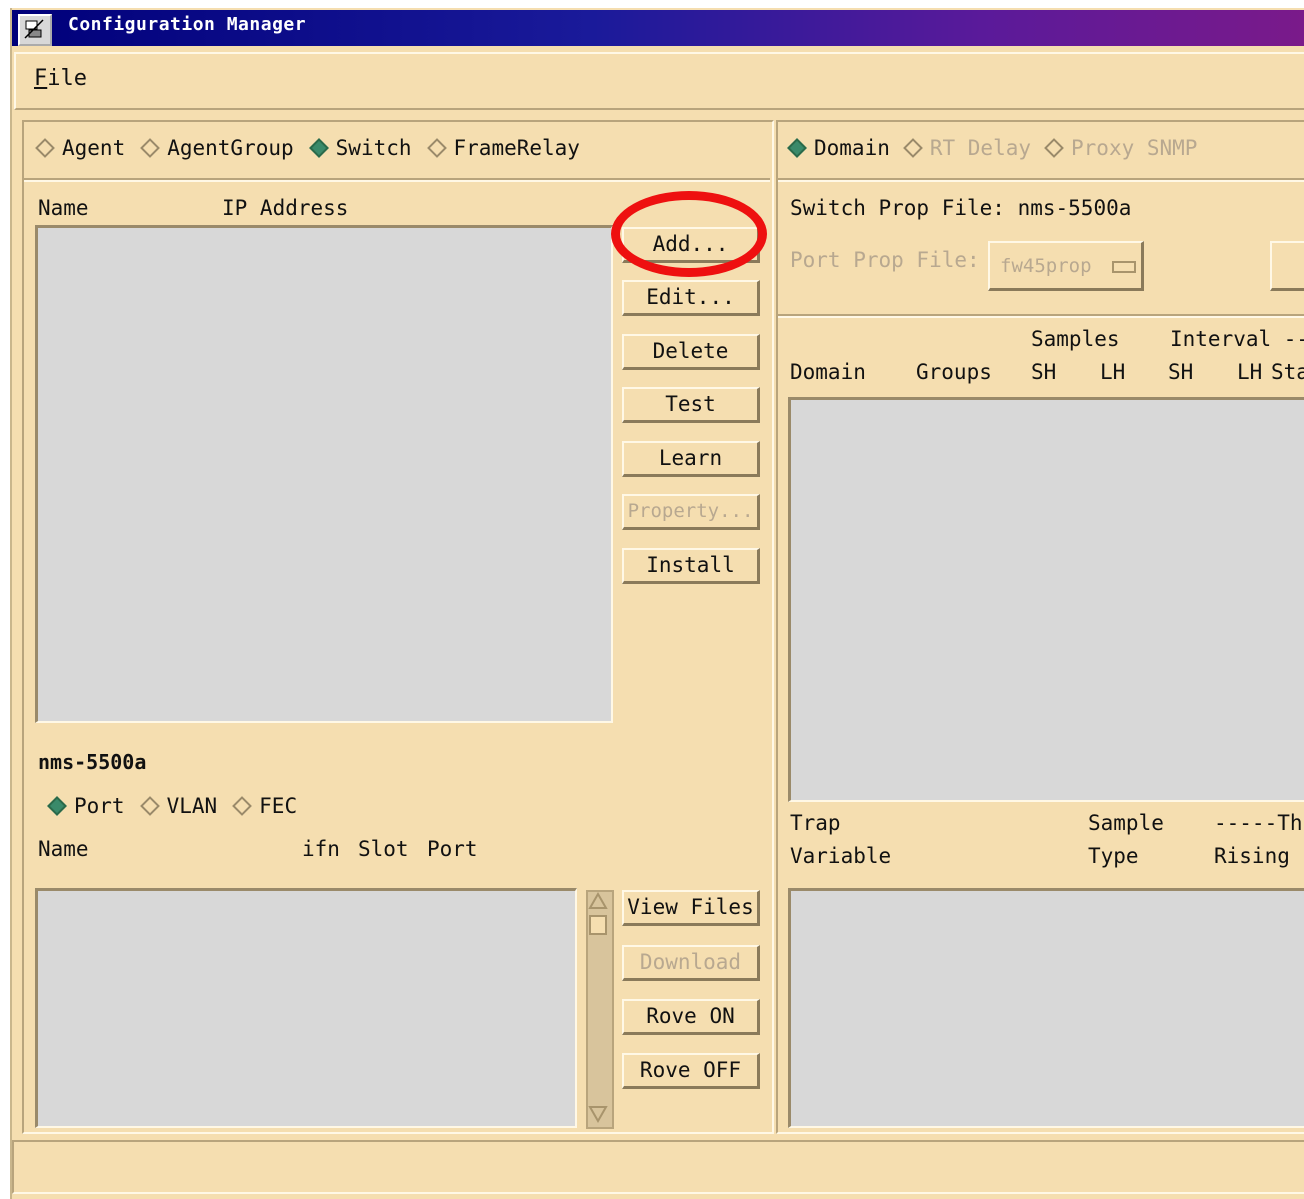 The image size is (1304, 1199). I want to click on switch-prop-label: Switch Prop File: nms-5500a, so click(961, 208).